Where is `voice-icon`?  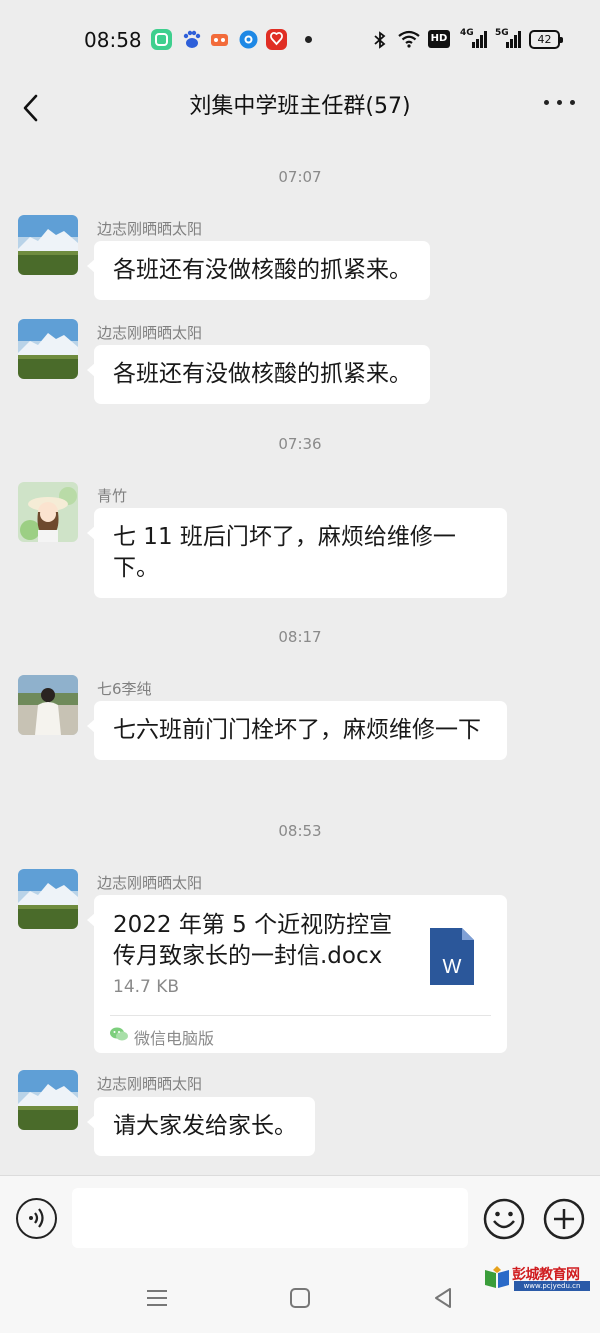
voice-icon is located at coordinates (36, 1218).